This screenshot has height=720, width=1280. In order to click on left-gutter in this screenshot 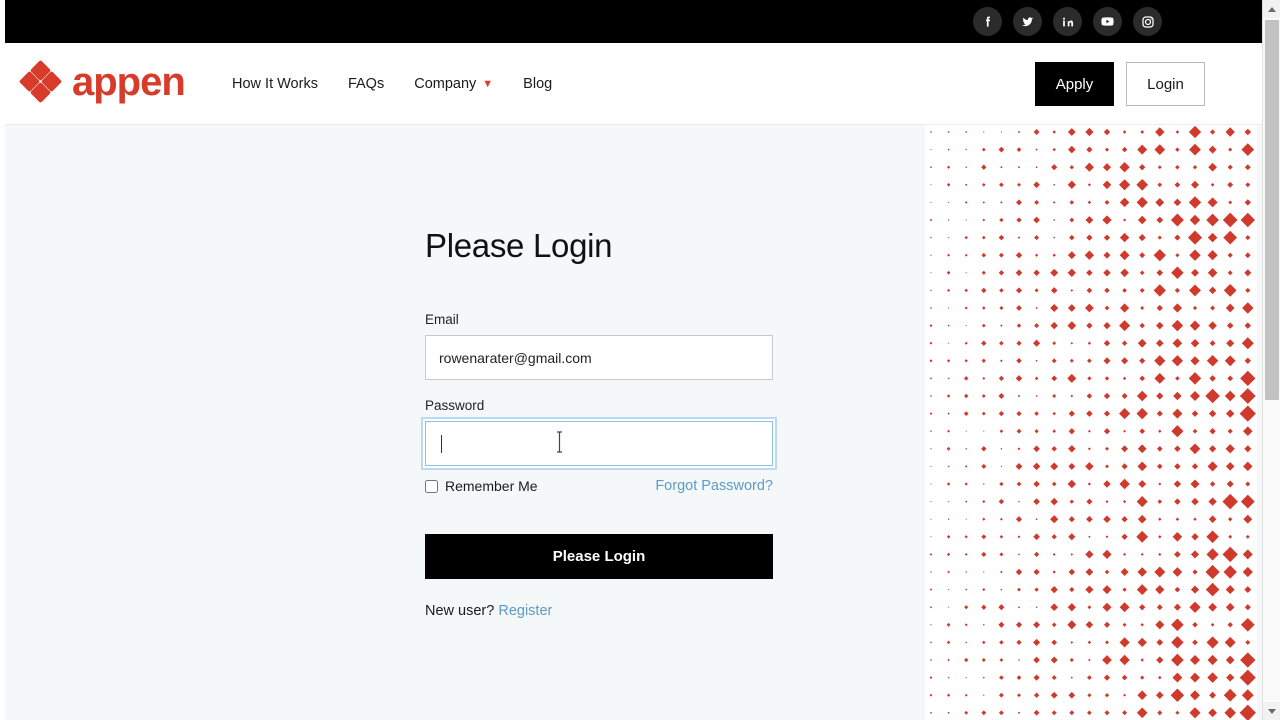, I will do `click(2, 360)`.